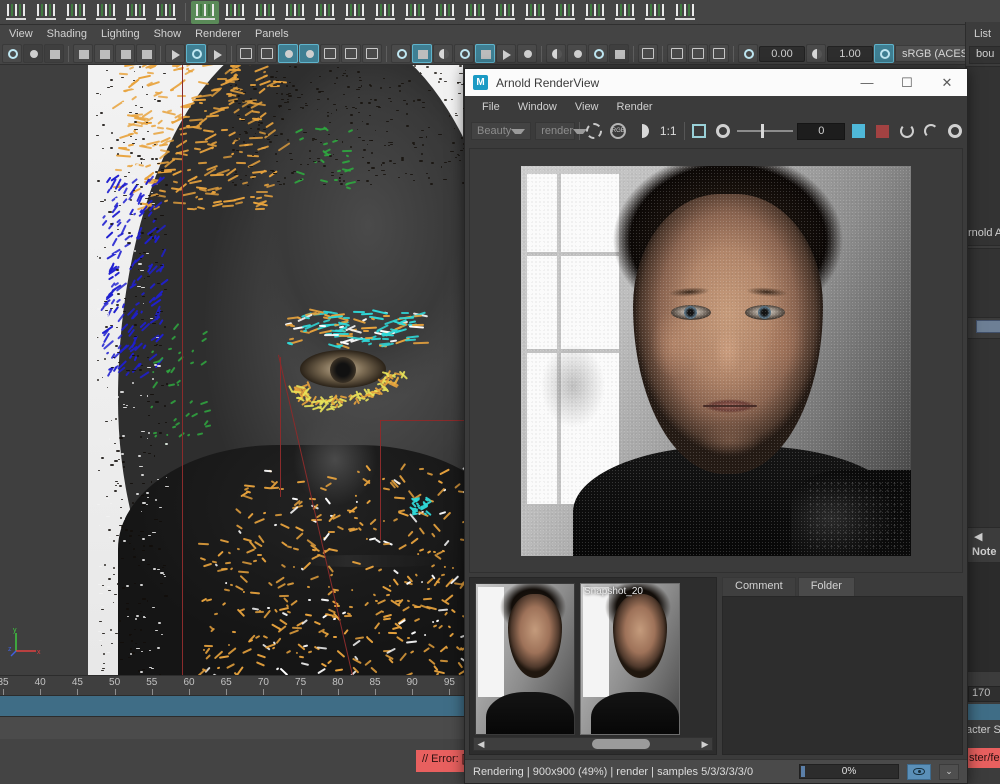 The image size is (1000, 784). I want to click on chevron-down-icon: ⌄, so click(949, 771).